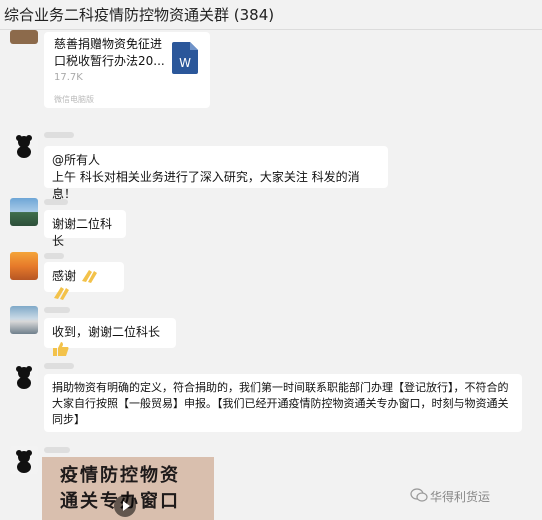  Describe the element at coordinates (271, 15) in the screenshot. I see `chat-title: 综合业务二科疫情防控物资通关群 (384)` at that location.